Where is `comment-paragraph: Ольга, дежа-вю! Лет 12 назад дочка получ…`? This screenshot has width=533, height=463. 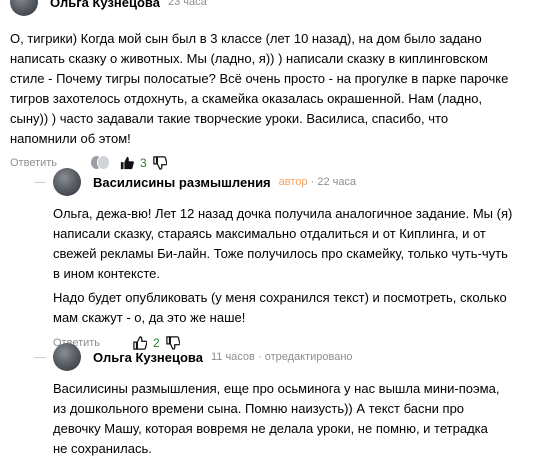
comment-paragraph: Ольга, дежа-вю! Лет 12 назад дочка получ… is located at coordinates (283, 243).